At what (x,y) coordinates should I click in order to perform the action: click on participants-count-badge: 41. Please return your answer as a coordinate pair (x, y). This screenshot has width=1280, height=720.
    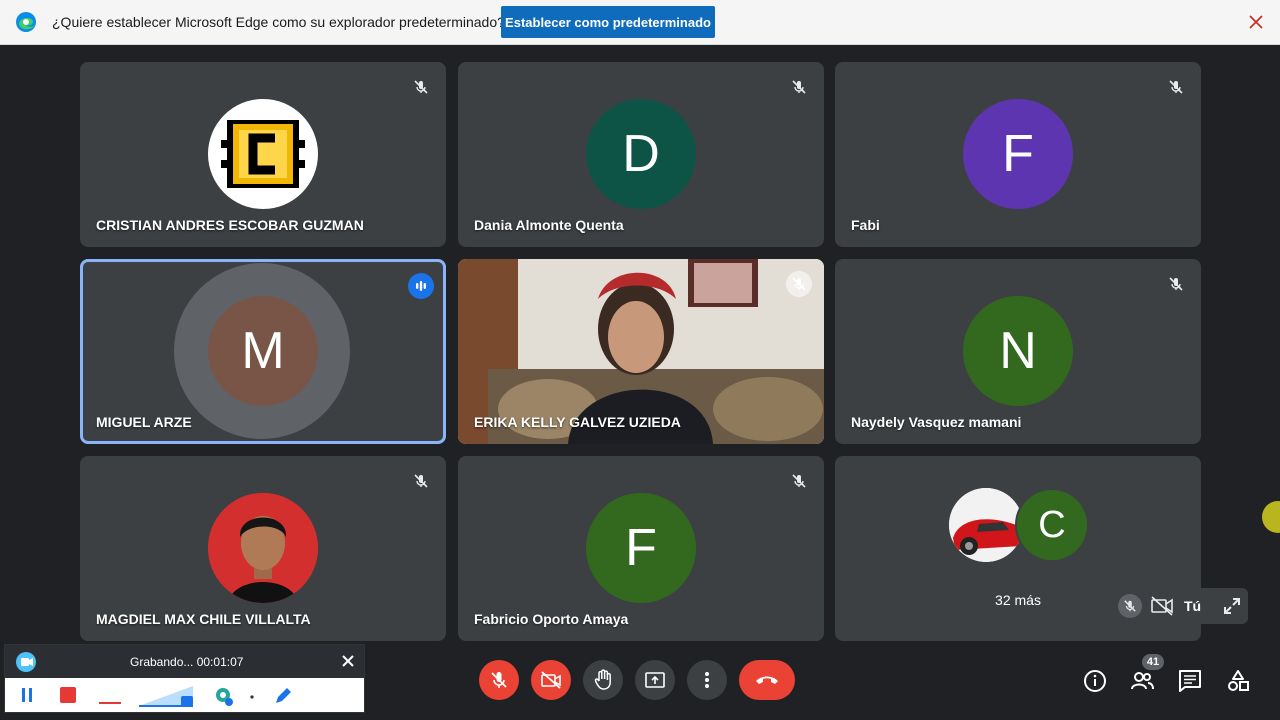
    Looking at the image, I should click on (1153, 662).